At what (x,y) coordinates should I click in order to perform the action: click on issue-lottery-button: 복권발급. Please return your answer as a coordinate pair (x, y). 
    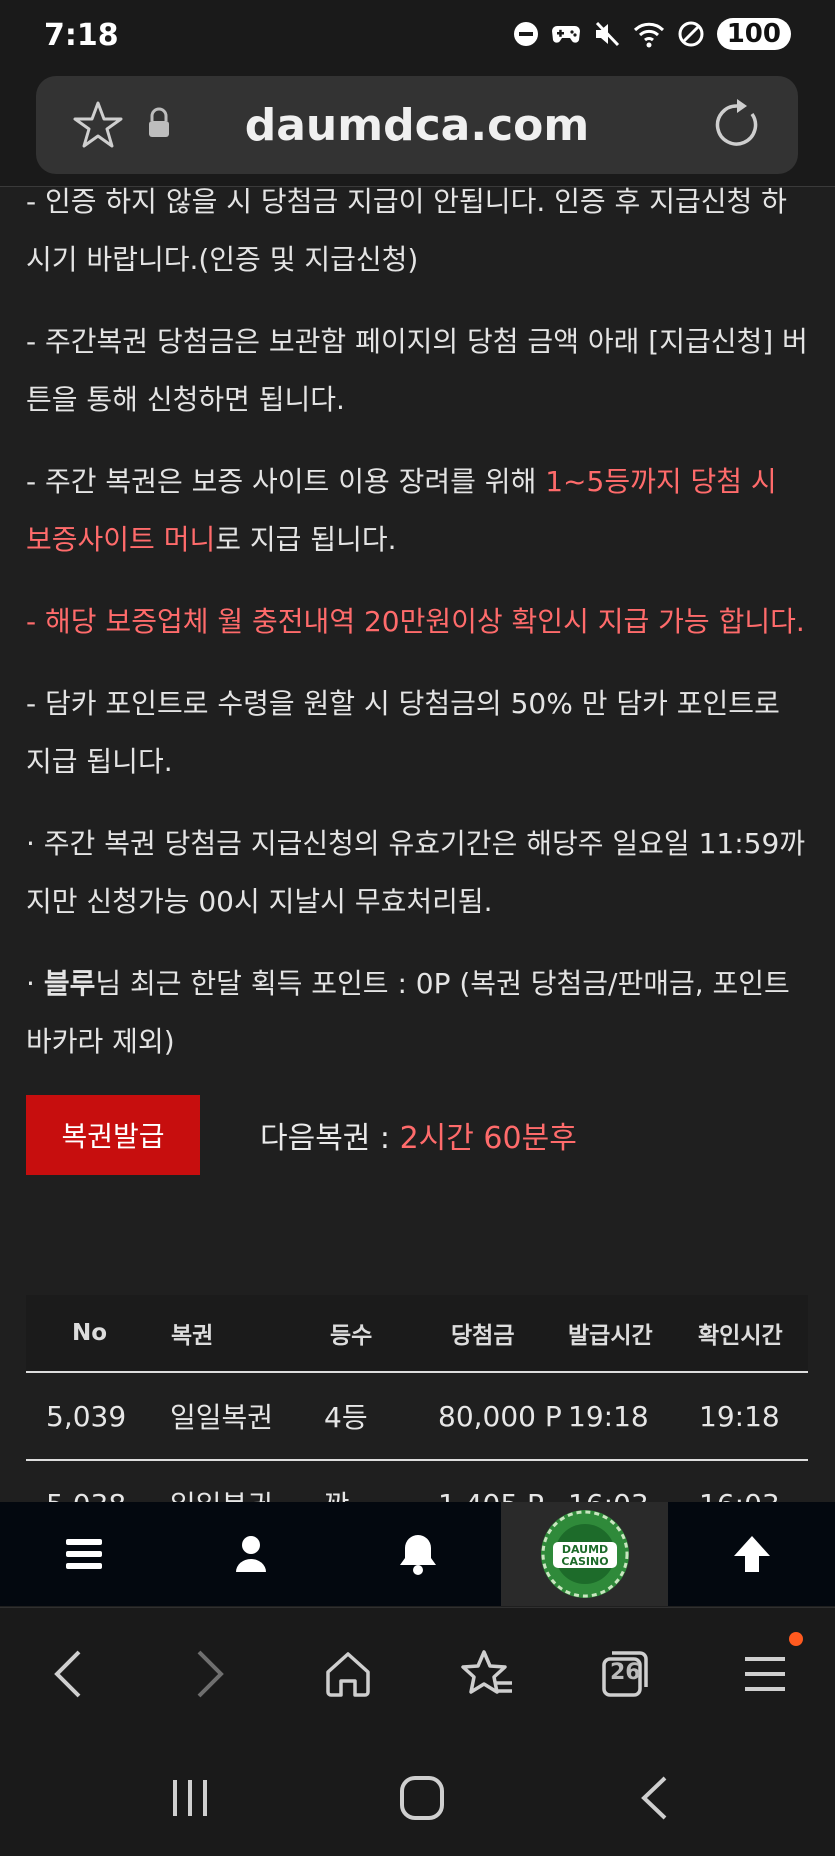
    Looking at the image, I should click on (113, 1135).